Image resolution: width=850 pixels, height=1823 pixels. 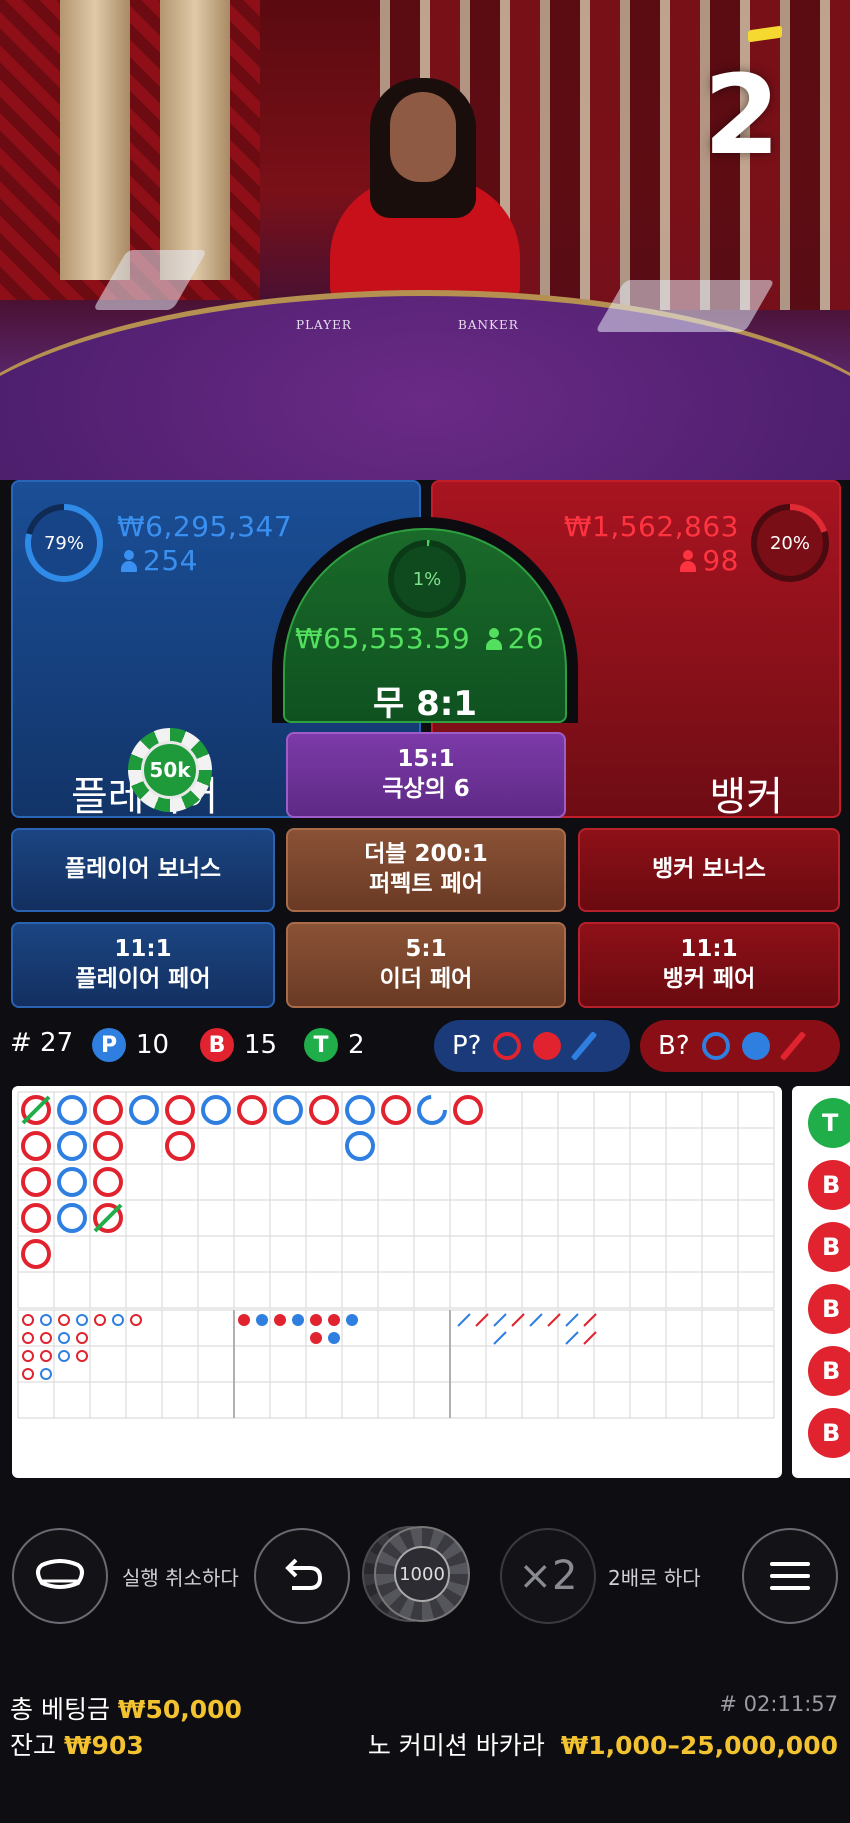 I want to click on undo-button, so click(x=302, y=1576).